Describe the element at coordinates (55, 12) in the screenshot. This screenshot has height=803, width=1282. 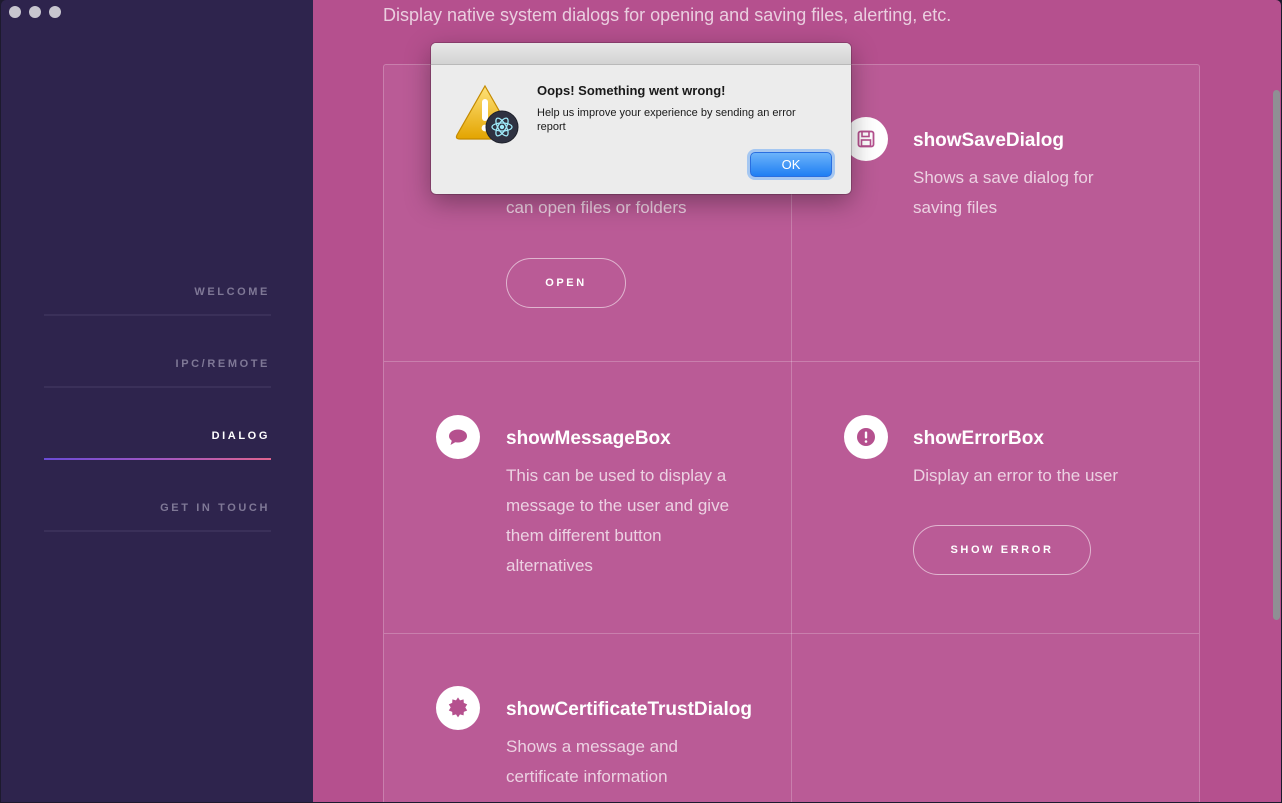
I see `maximize-window-button` at that location.